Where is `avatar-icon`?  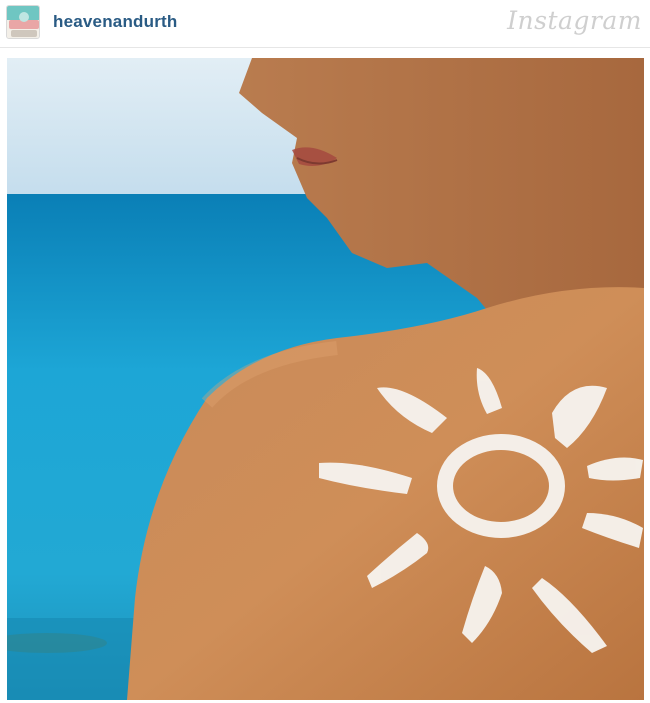
avatar-icon is located at coordinates (23, 22).